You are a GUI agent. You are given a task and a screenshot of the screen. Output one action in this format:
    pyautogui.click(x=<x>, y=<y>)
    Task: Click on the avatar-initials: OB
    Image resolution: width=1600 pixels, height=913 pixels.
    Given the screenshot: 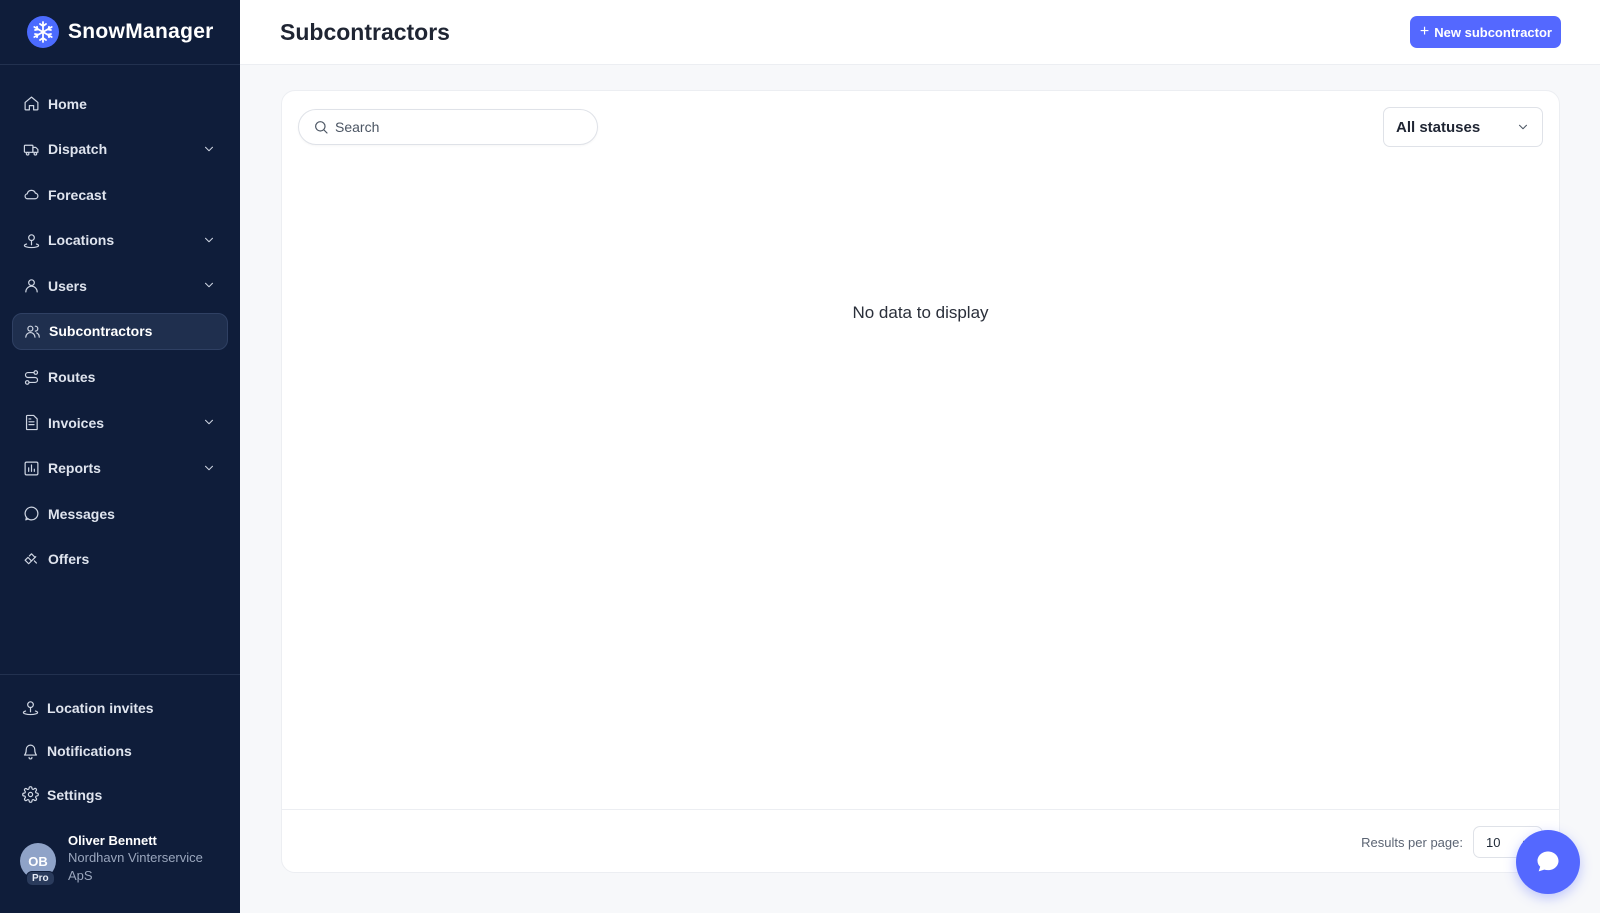 What is the action you would take?
    pyautogui.click(x=38, y=861)
    